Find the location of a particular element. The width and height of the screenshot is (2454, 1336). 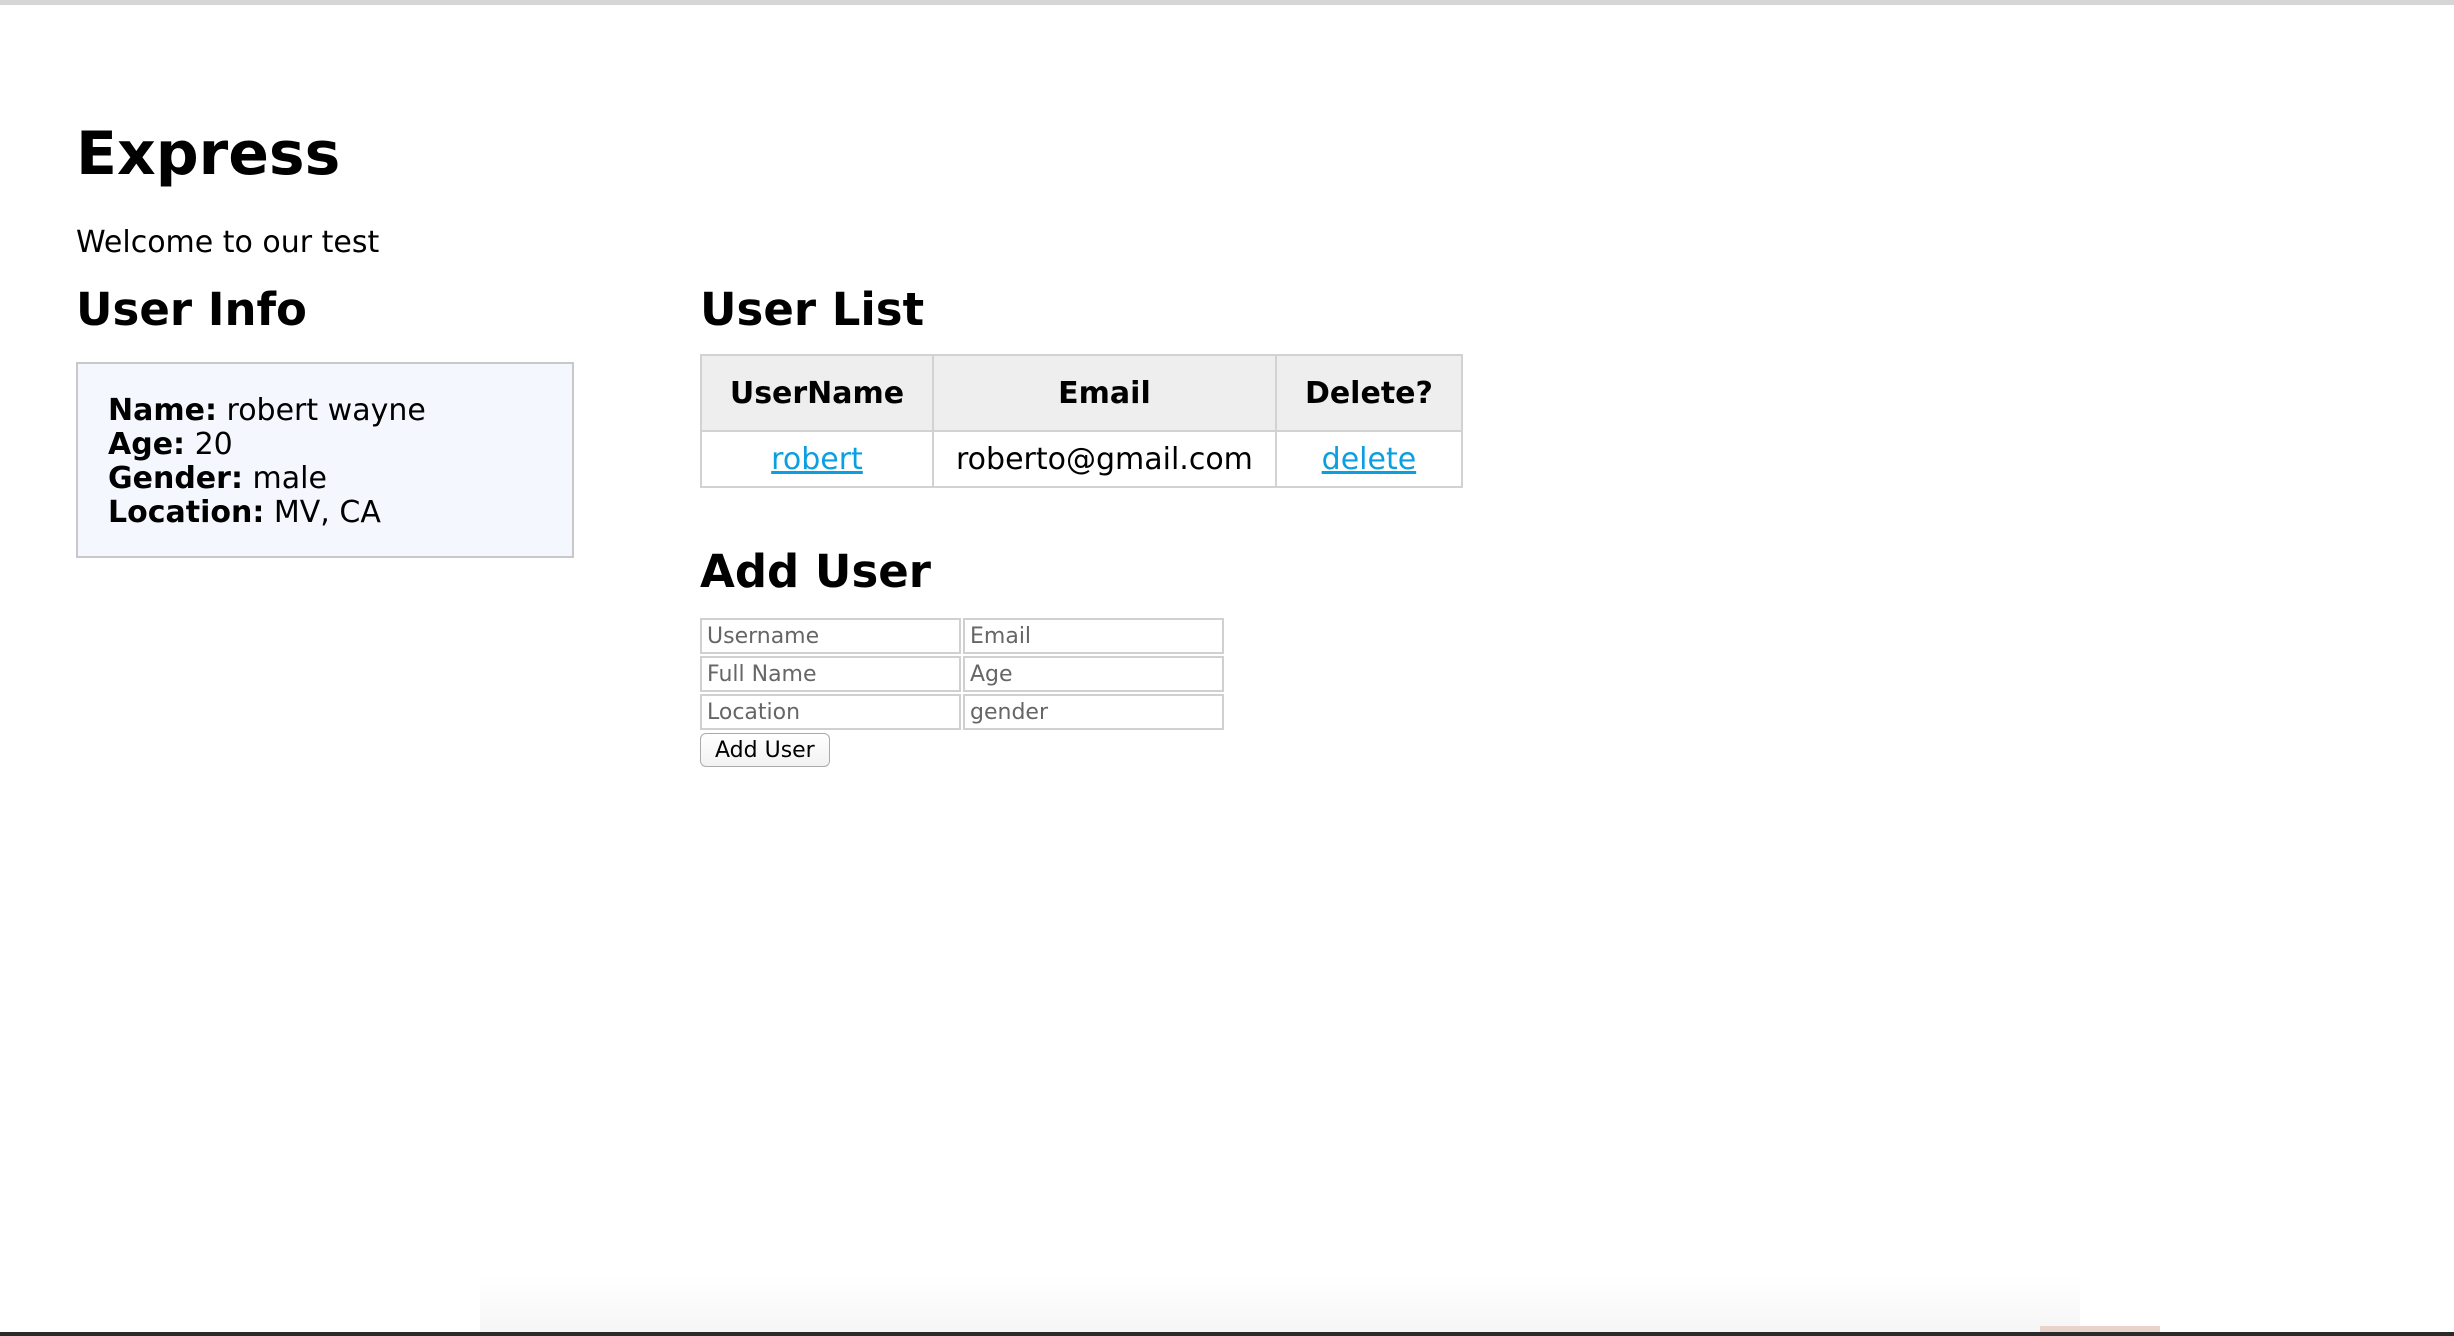

user-info-name-label: Name: is located at coordinates (162, 410).